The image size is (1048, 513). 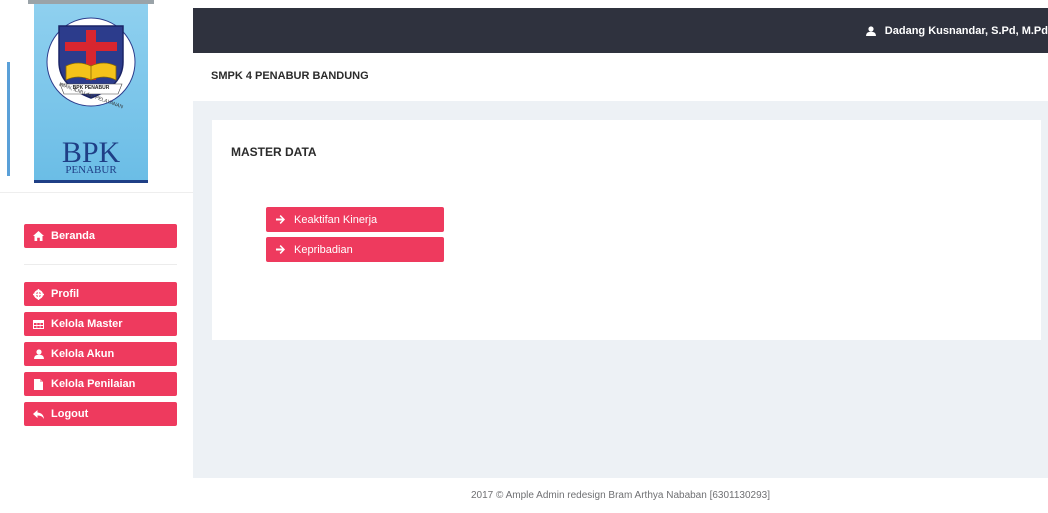 I want to click on table-icon, so click(x=38, y=324).